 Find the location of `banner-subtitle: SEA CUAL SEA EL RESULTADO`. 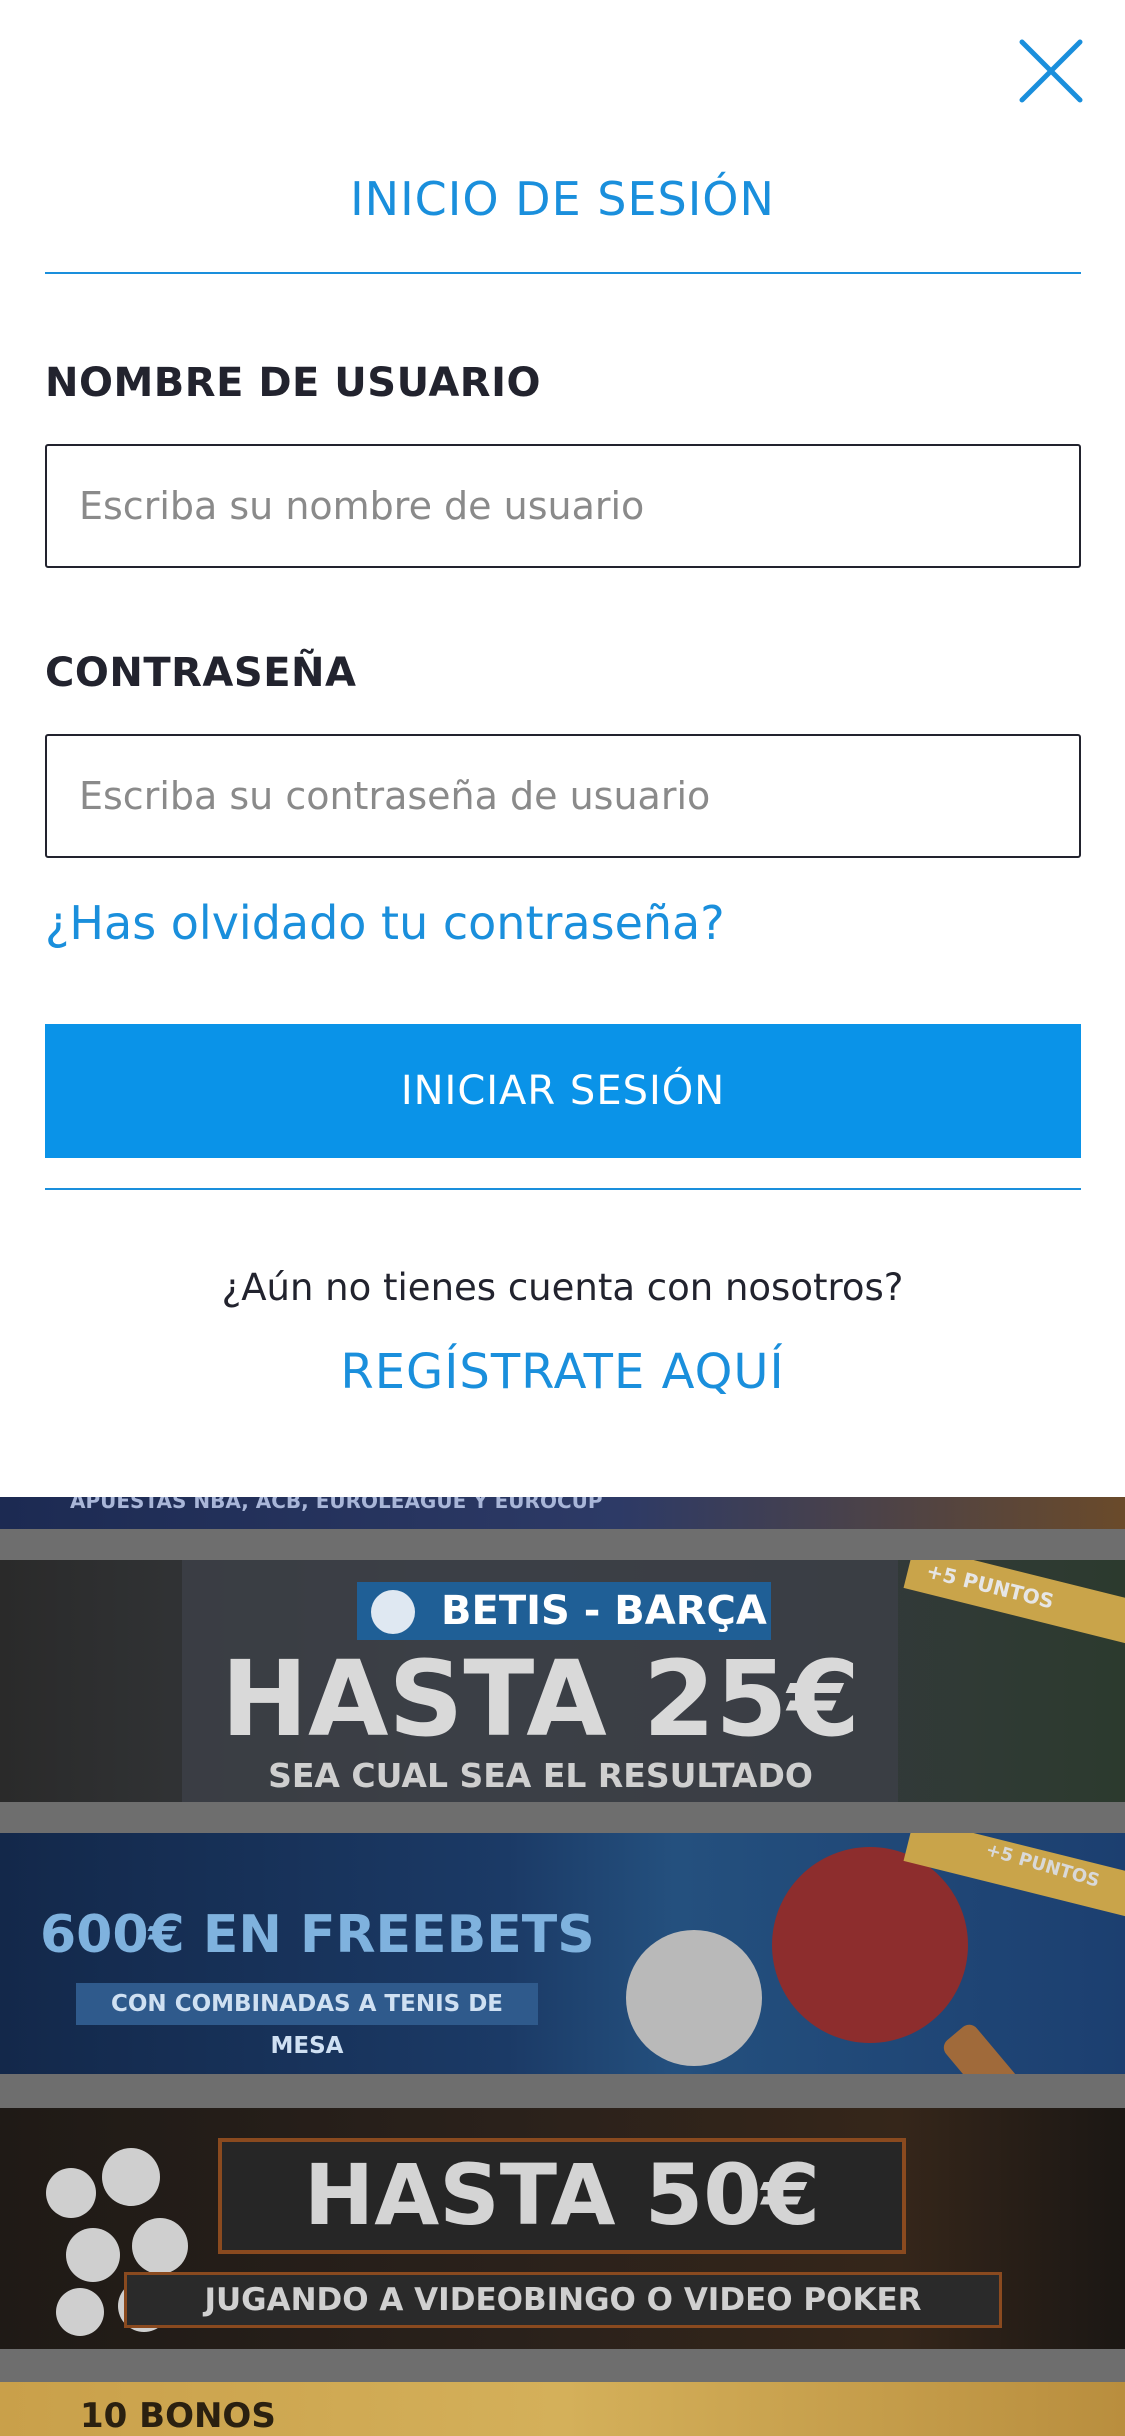

banner-subtitle: SEA CUAL SEA EL RESULTADO is located at coordinates (540, 1775).